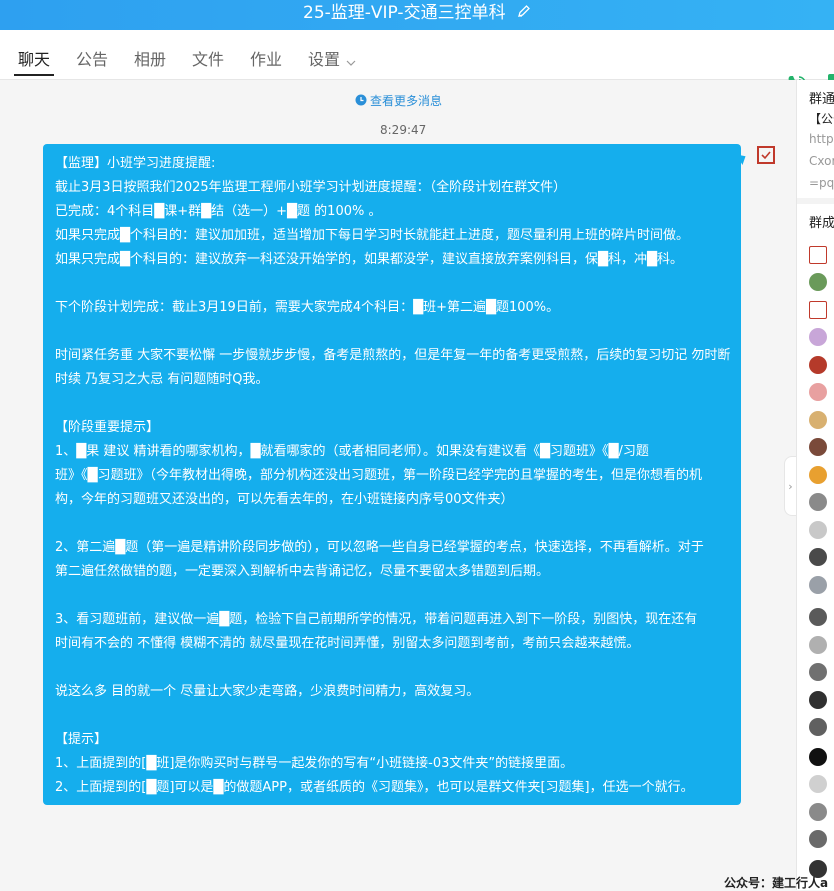 The width and height of the screenshot is (834, 891). Describe the element at coordinates (351, 60) in the screenshot. I see `chevron-down-icon` at that location.